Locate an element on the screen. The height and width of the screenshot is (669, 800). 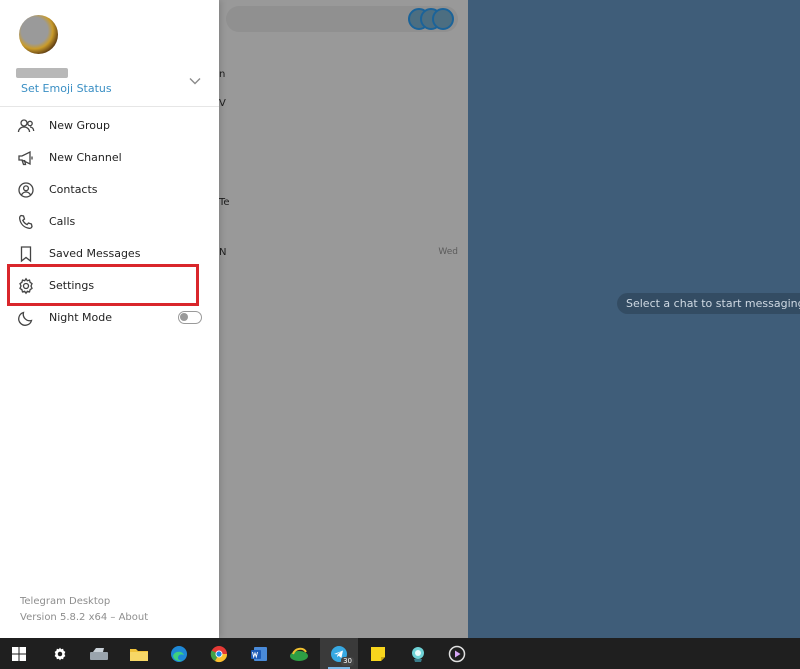
settings-icon is located at coordinates (60, 653).